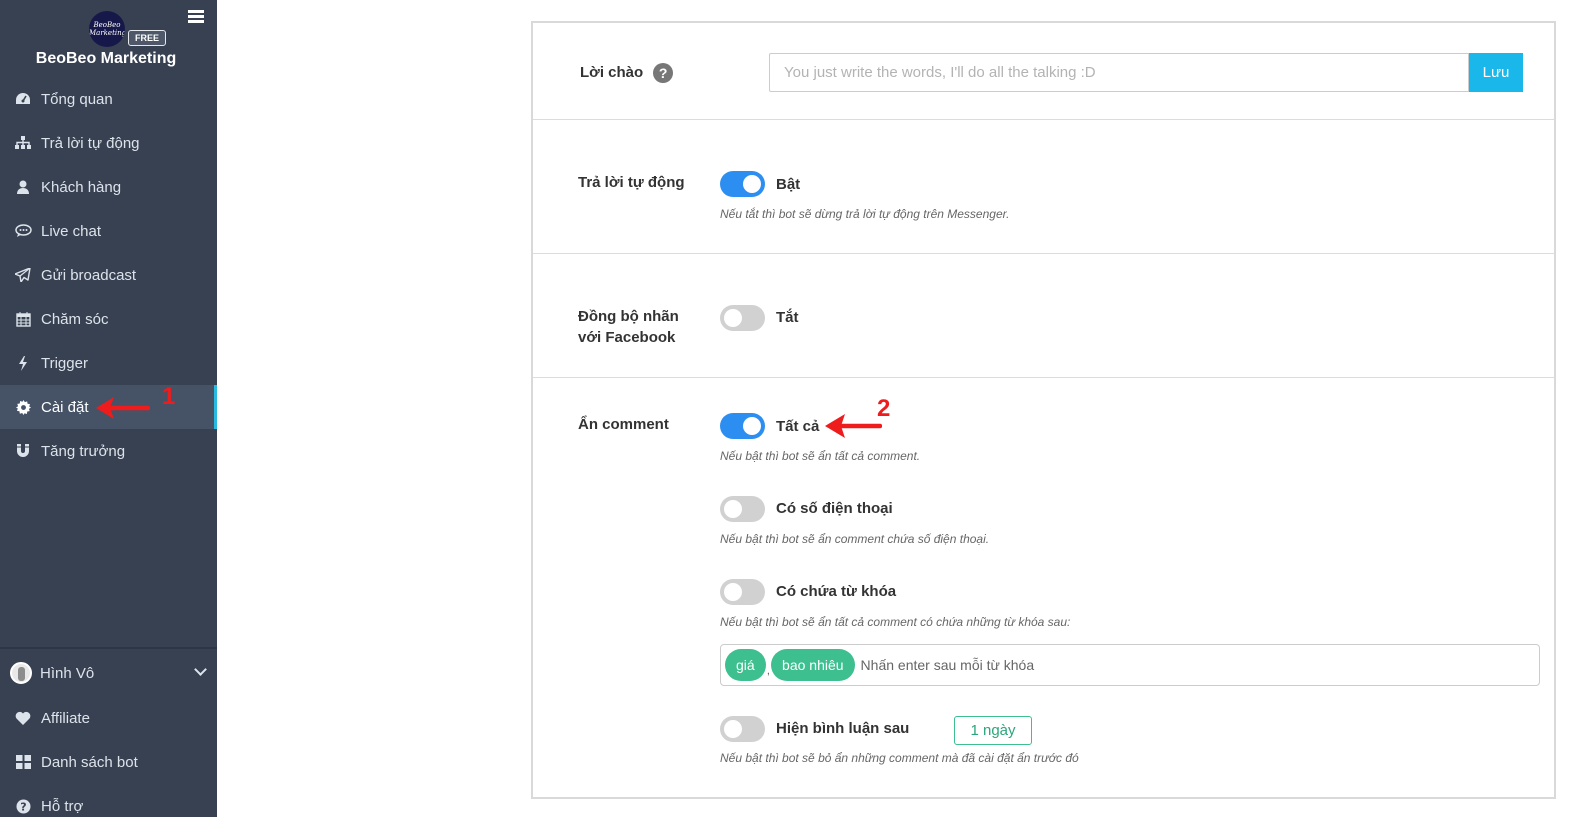  What do you see at coordinates (106, 58) in the screenshot?
I see `brand-name: BeoBeo Marketing` at bounding box center [106, 58].